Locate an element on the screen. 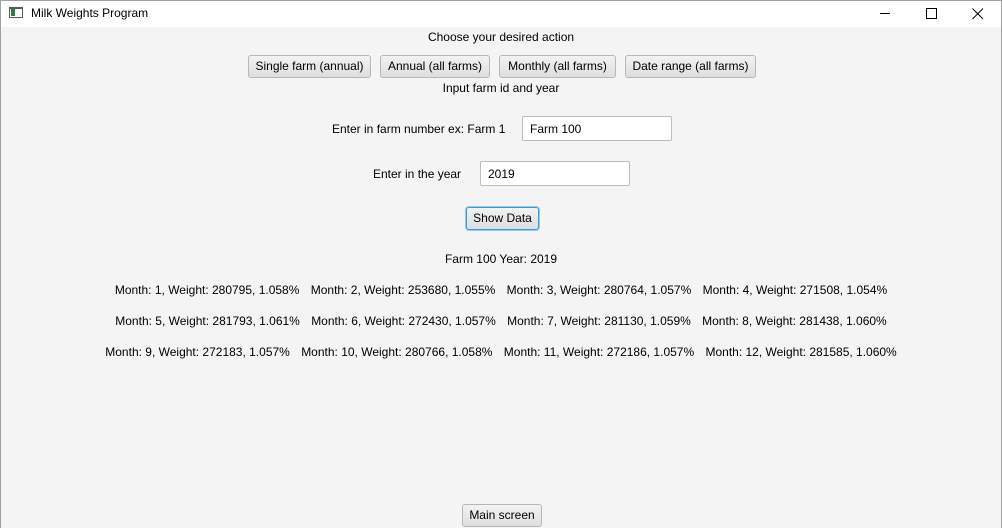  month-result: Month: 3, Weight: 280764, 1.057% is located at coordinates (599, 290).